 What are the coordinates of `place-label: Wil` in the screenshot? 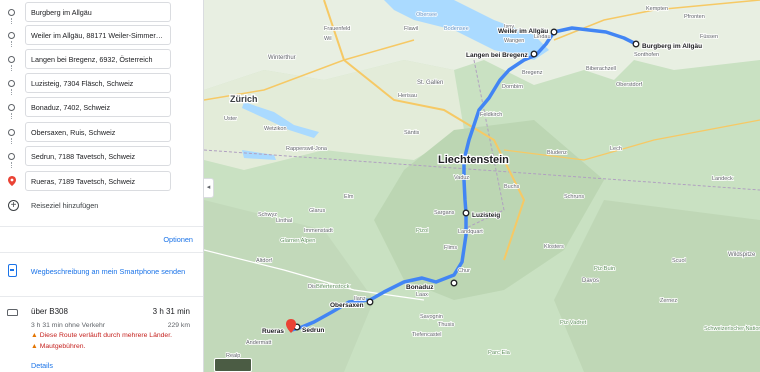 It's located at (328, 39).